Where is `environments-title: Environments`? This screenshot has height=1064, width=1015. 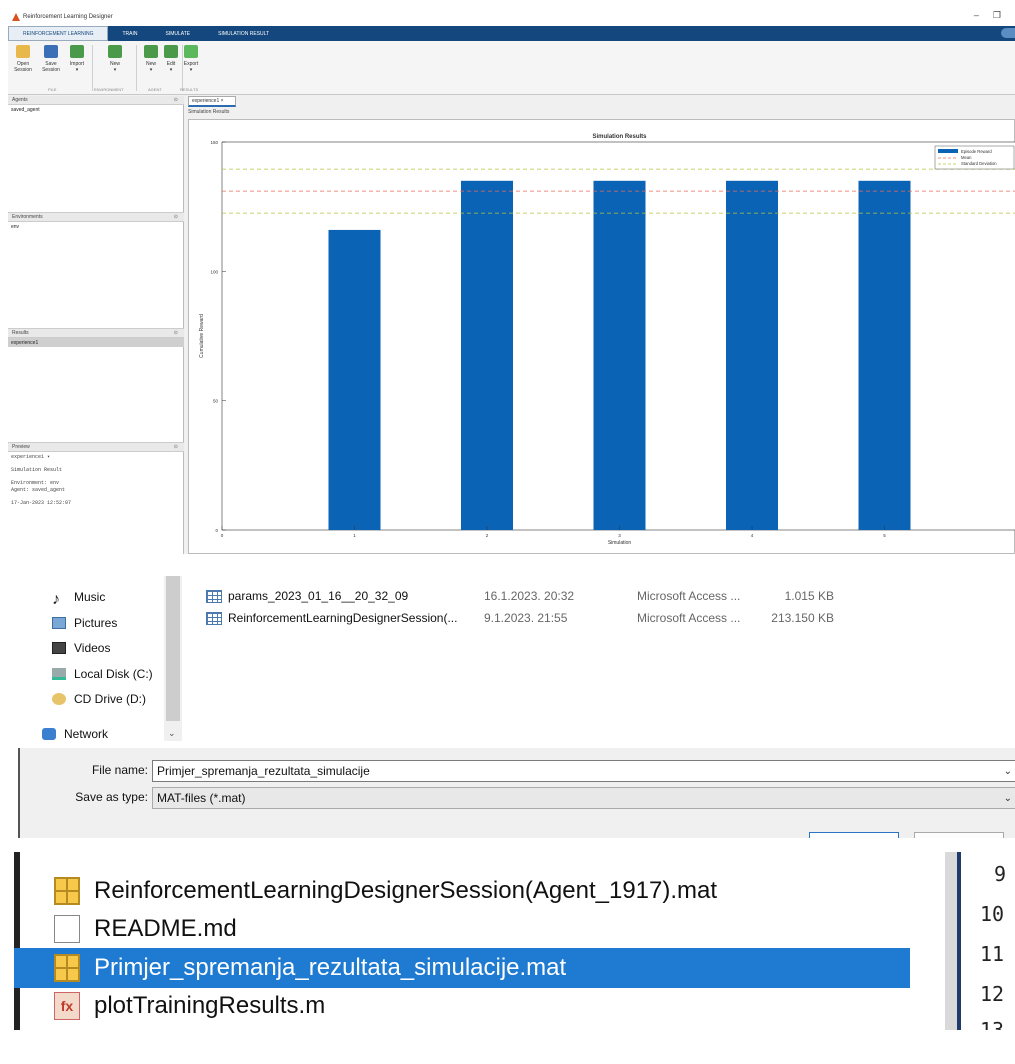
environments-title: Environments is located at coordinates (27, 217).